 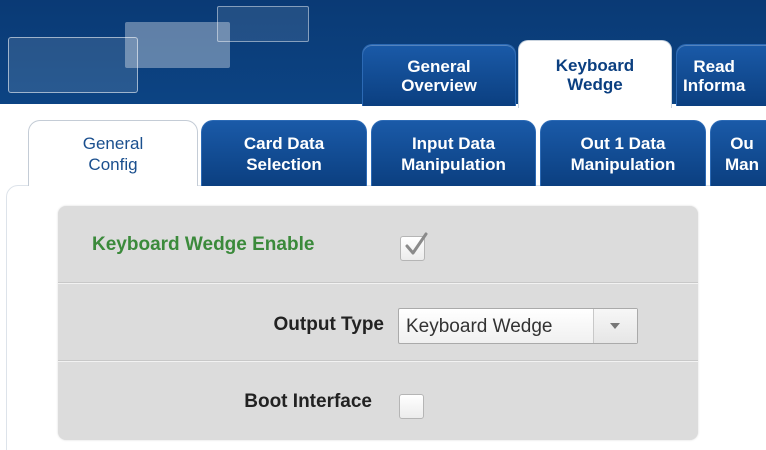 What do you see at coordinates (328, 324) in the screenshot?
I see `output-type-label: Output Type` at bounding box center [328, 324].